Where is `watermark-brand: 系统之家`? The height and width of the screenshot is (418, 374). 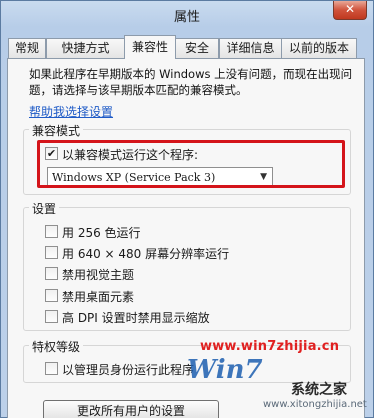 watermark-brand: 系统之家 is located at coordinates (319, 390).